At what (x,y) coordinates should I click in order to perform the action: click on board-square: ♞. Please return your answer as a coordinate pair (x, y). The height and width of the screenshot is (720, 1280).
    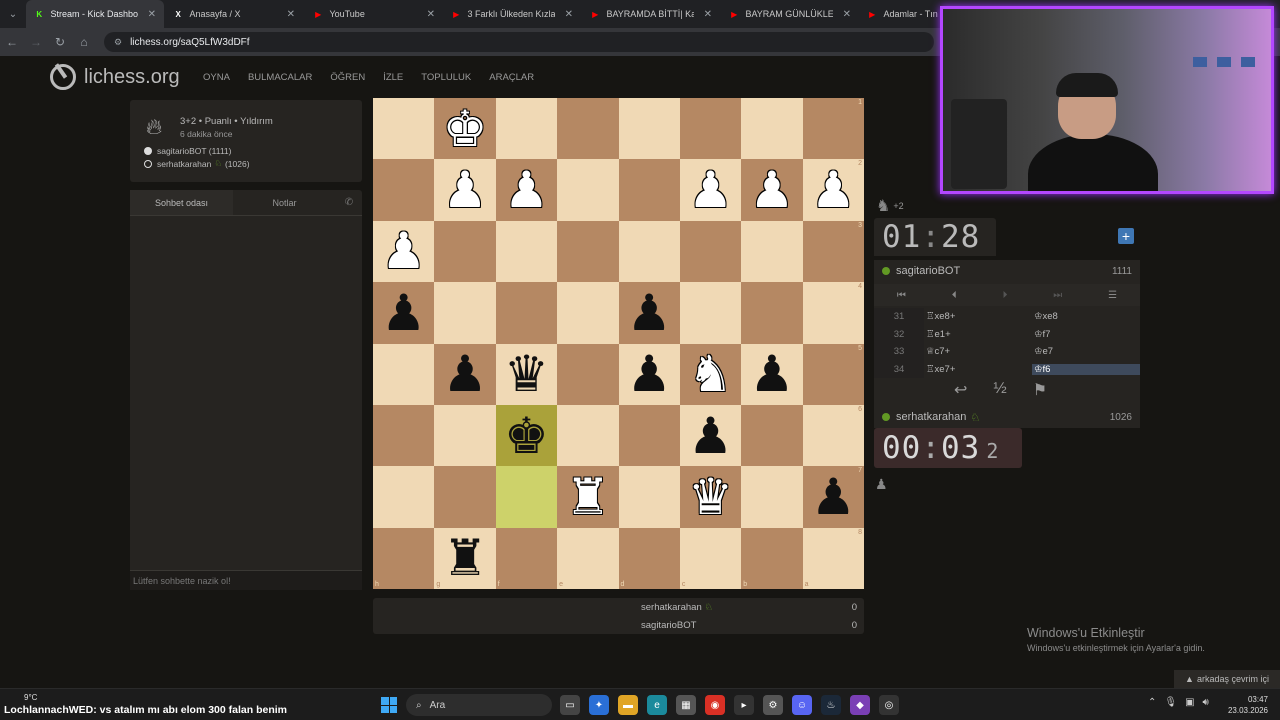
    Looking at the image, I should click on (710, 374).